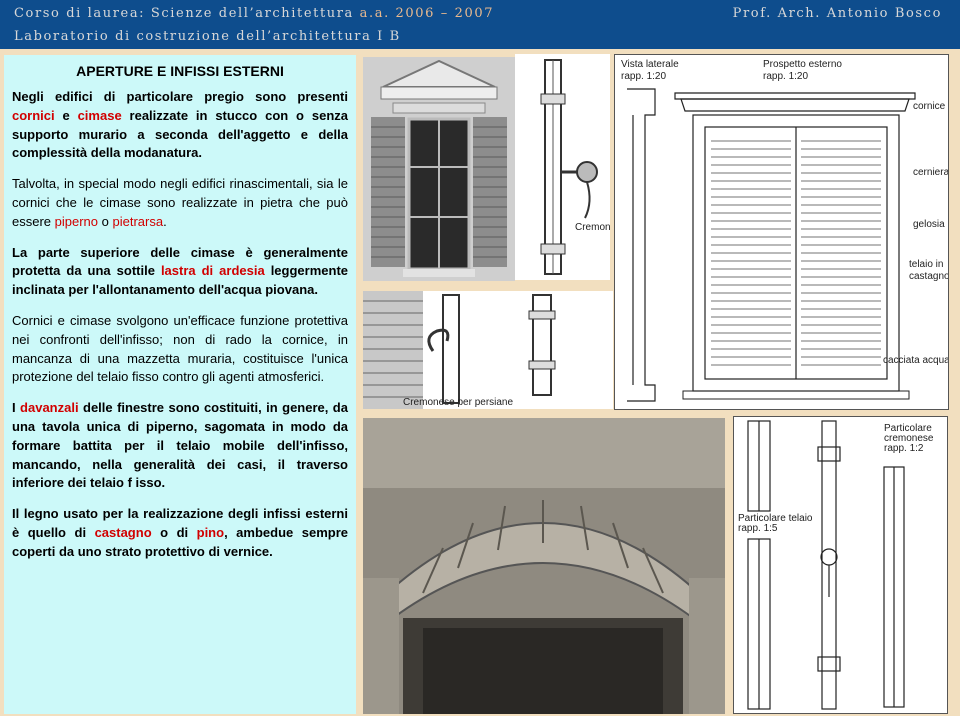 This screenshot has height=716, width=960. What do you see at coordinates (904, 448) in the screenshot?
I see `label-cremonese-scale: rapp. 1:2` at bounding box center [904, 448].